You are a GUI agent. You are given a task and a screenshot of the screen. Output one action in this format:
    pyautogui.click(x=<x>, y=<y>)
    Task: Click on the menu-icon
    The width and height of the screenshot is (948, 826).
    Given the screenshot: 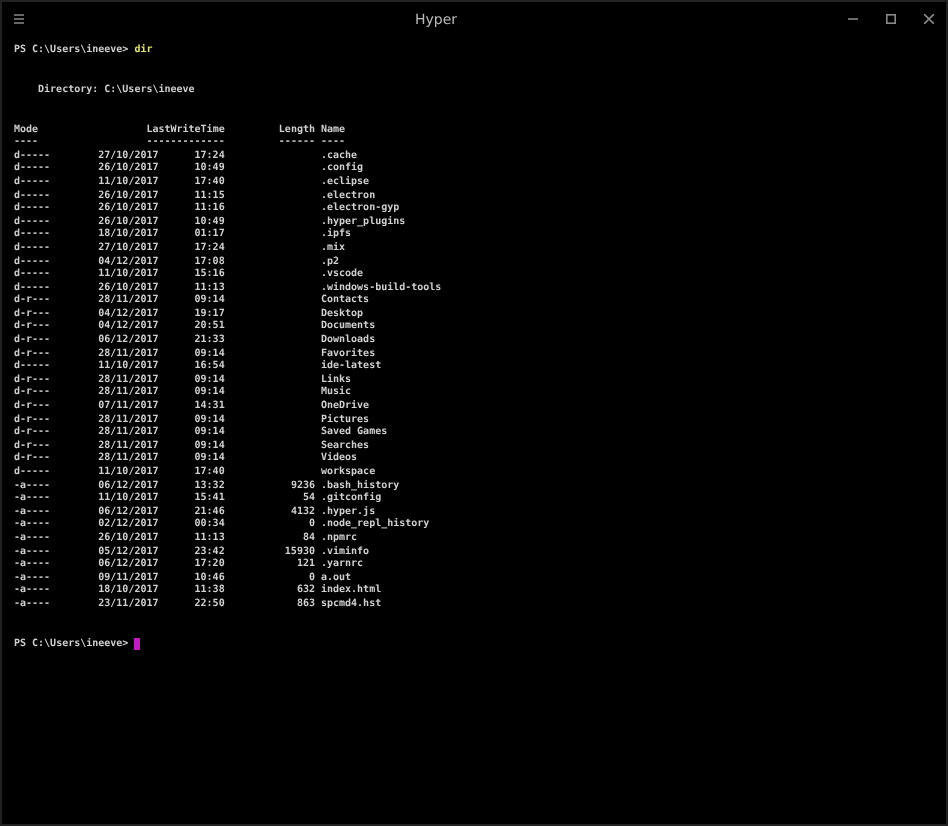 What is the action you would take?
    pyautogui.click(x=19, y=19)
    